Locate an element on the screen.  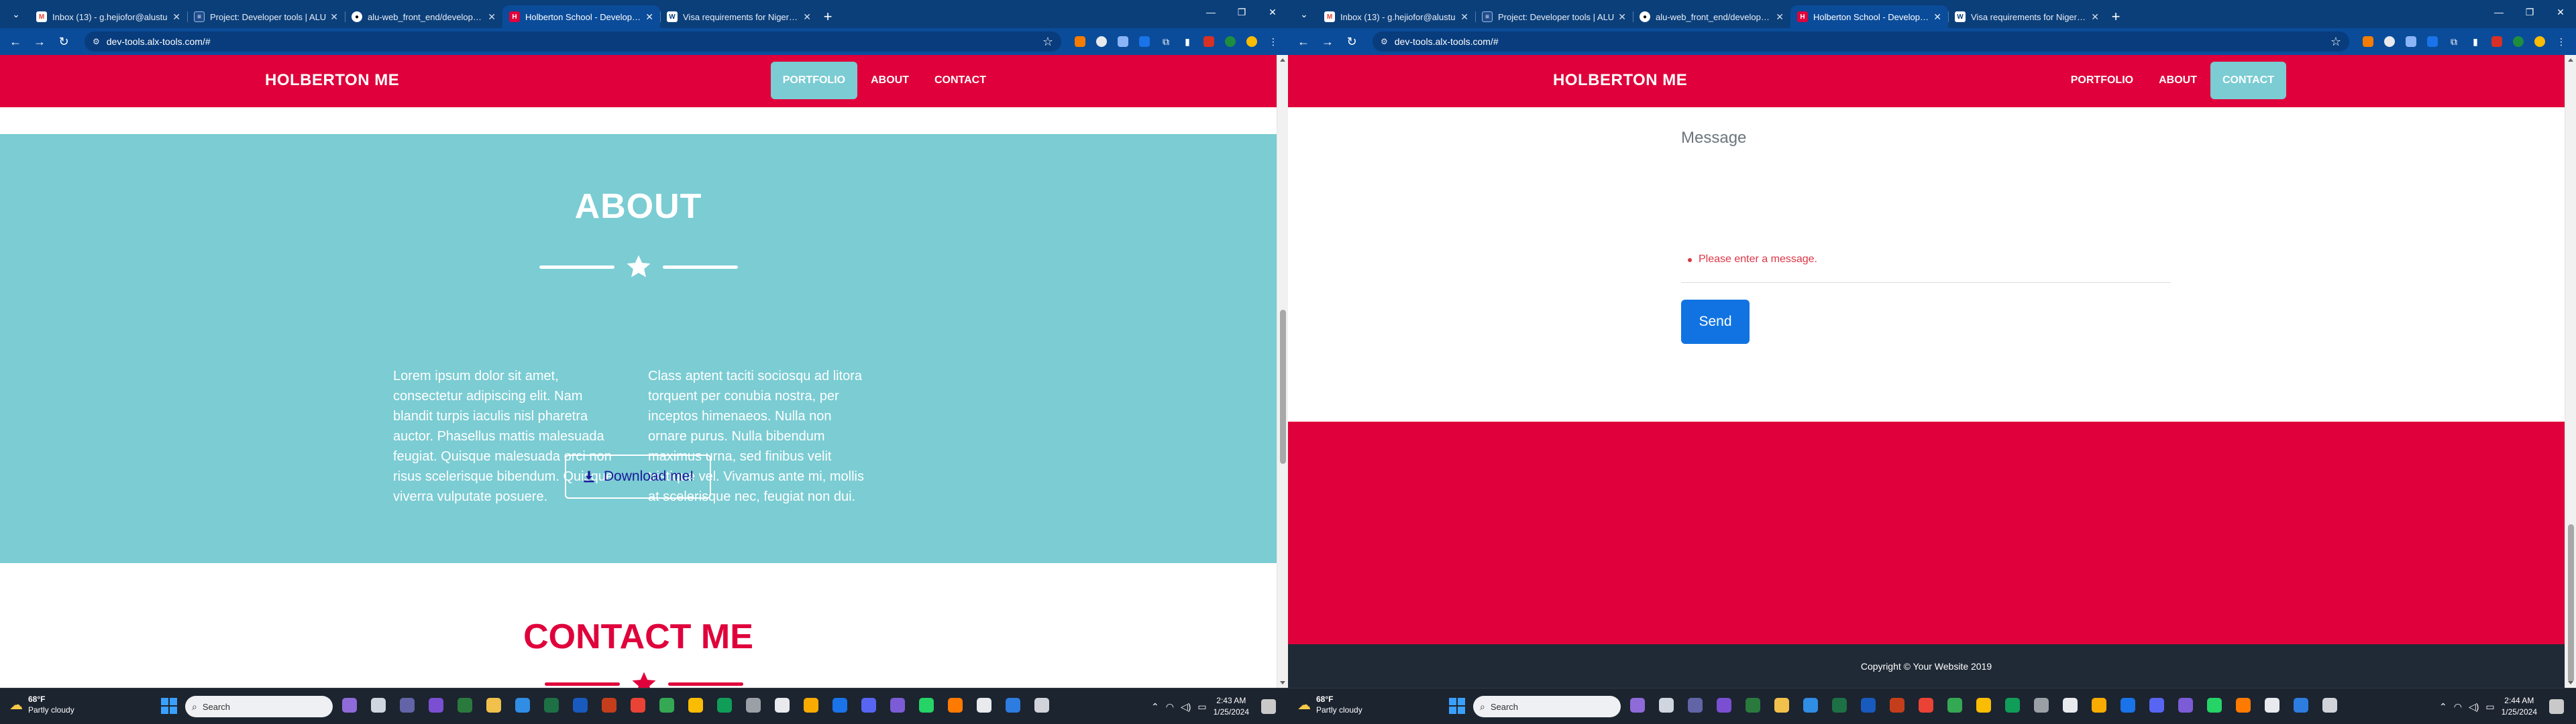
close-window-icon: ✕ is located at coordinates (2560, 12).